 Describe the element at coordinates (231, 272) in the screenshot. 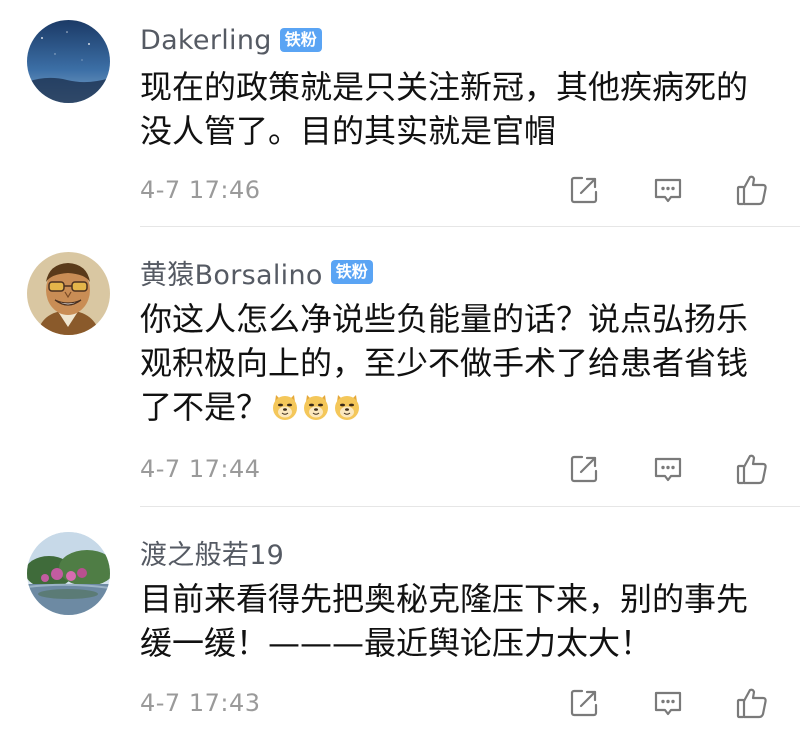

I see `username: 黄猿Borsalino` at that location.